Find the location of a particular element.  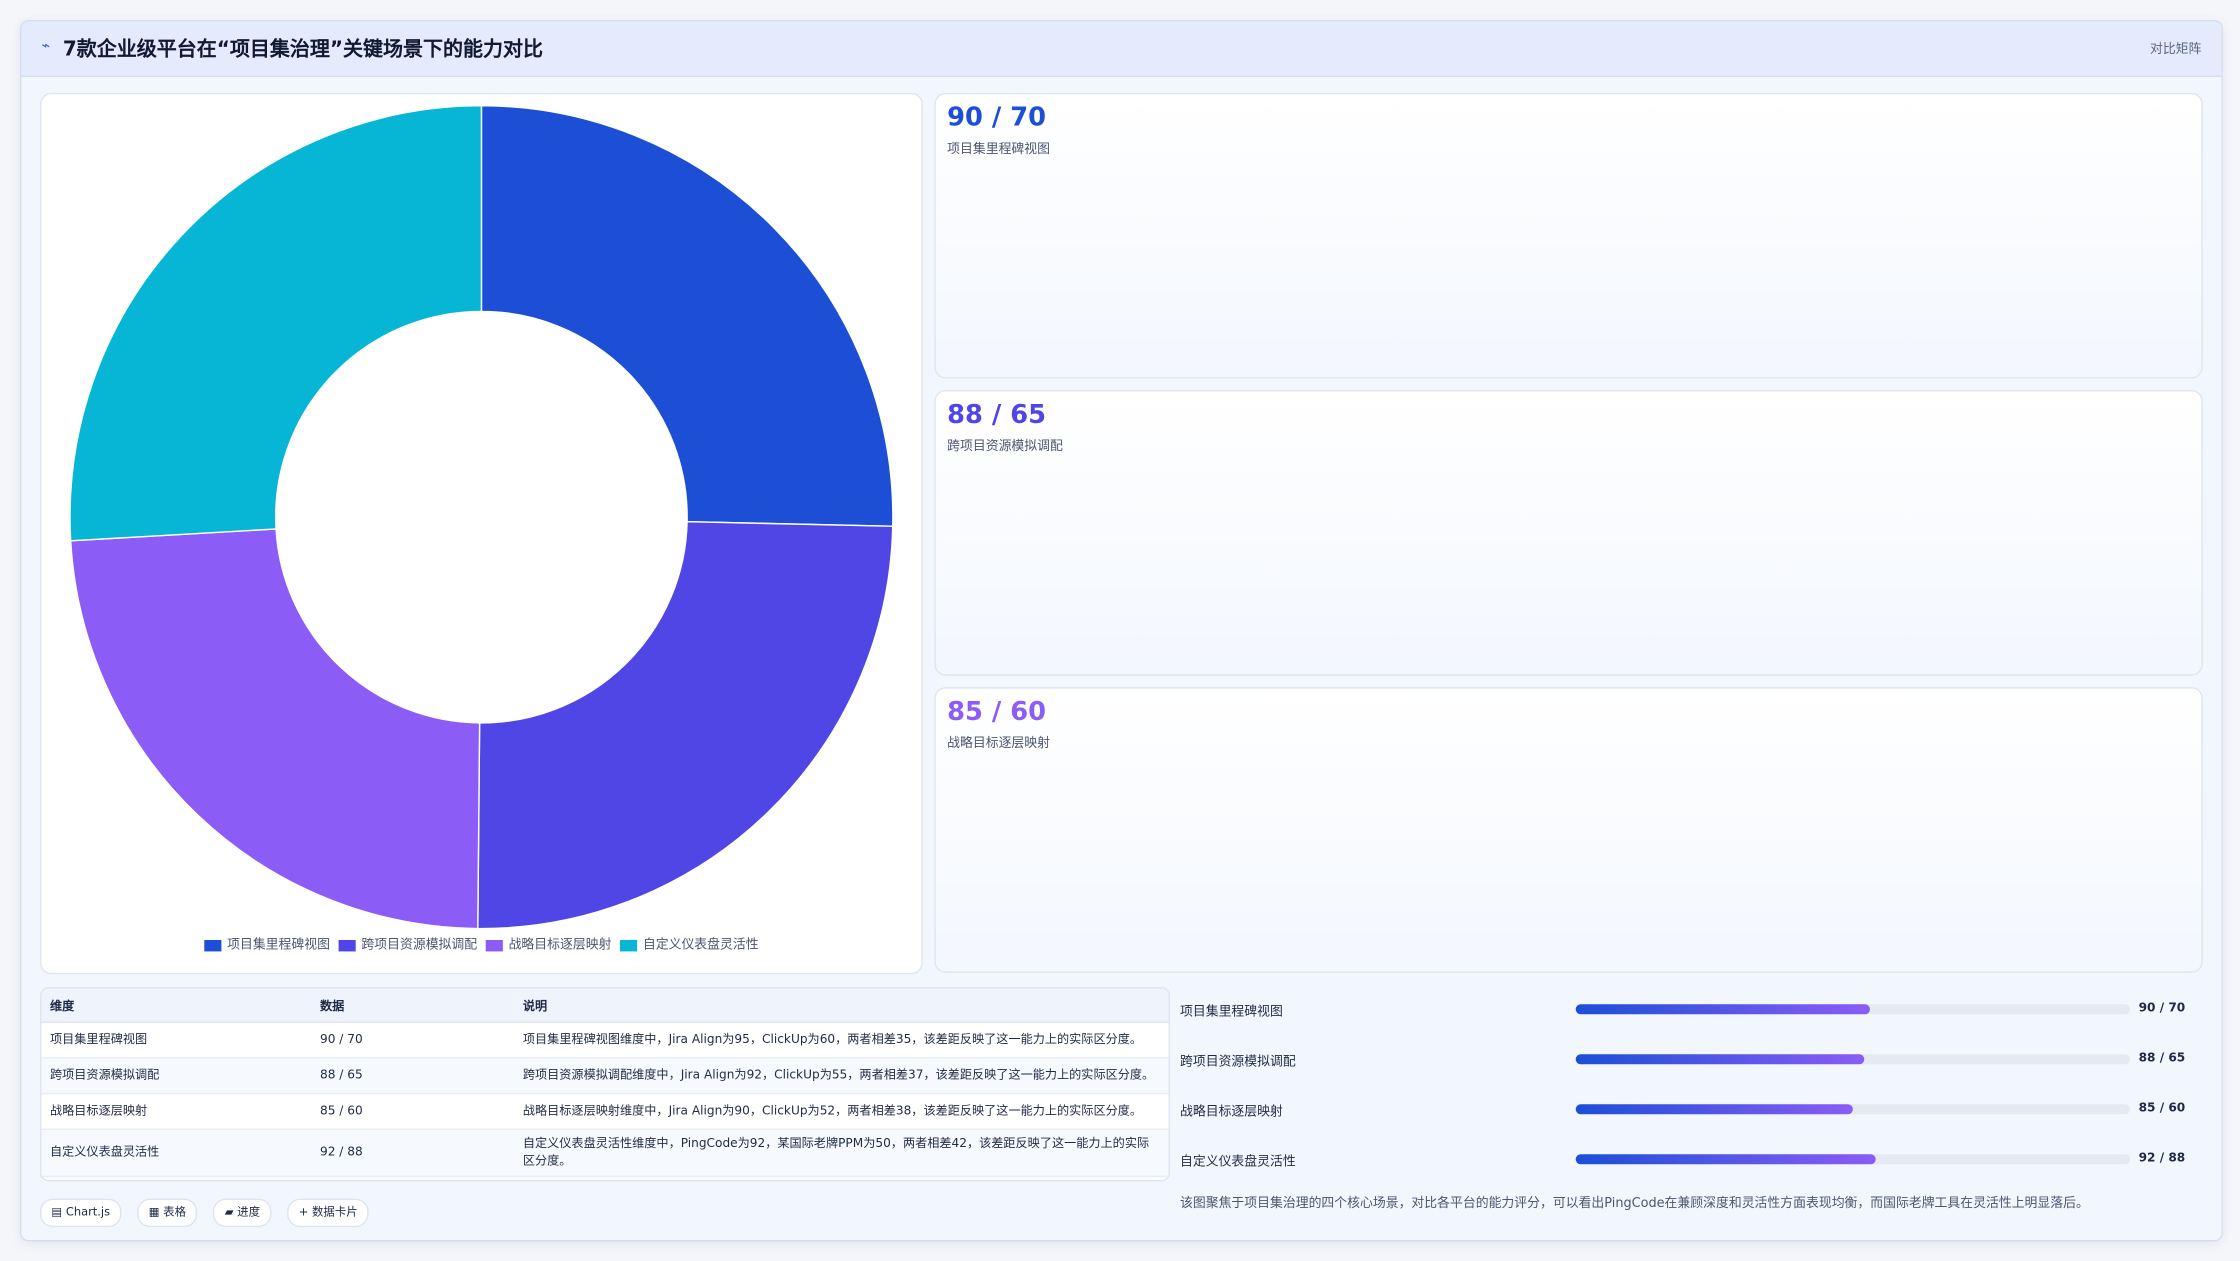

stat-card: 85 / 60 战略目标逐层映射 is located at coordinates (1568, 830).